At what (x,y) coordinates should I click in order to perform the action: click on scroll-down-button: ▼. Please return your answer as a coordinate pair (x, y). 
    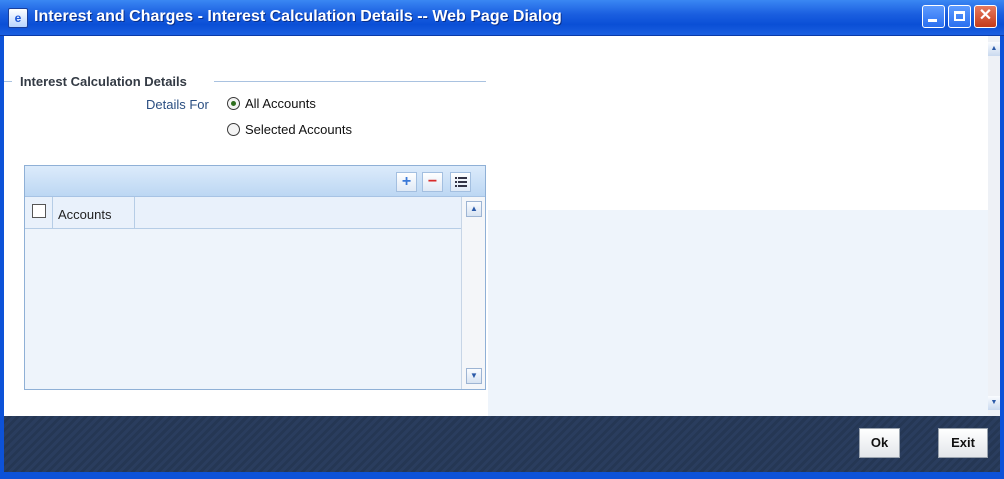
    Looking at the image, I should click on (474, 376).